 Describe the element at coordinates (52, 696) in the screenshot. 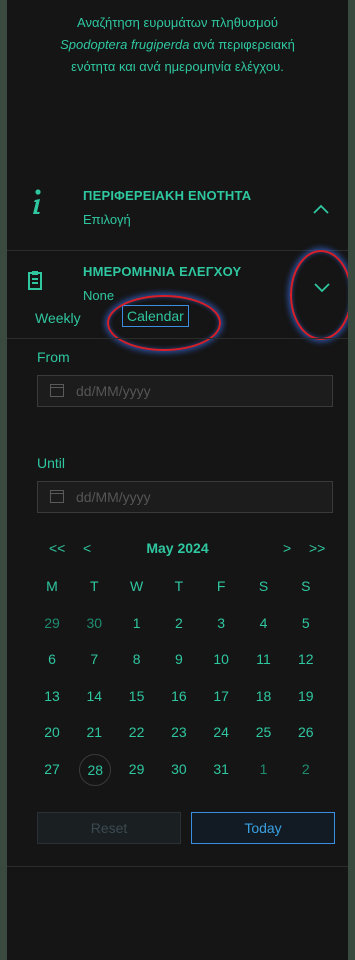

I see `day-cell: 13` at that location.